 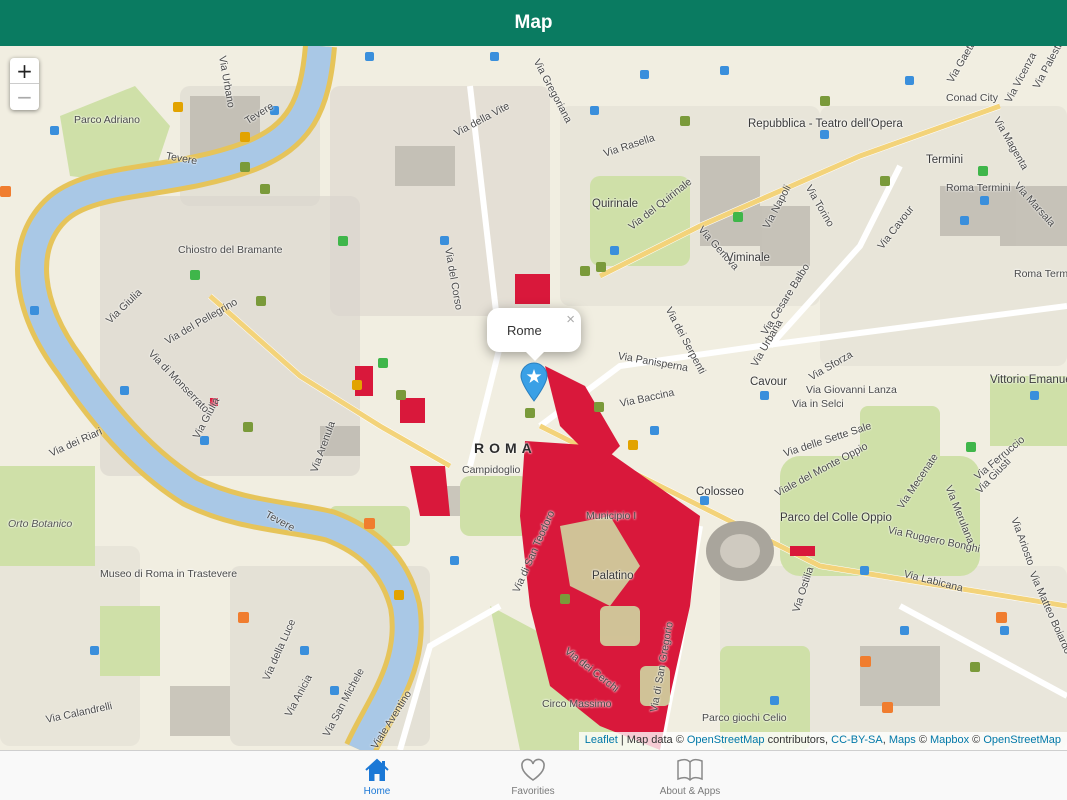 What do you see at coordinates (818, 404) in the screenshot?
I see `label-via-in-selci: Via in Selci` at bounding box center [818, 404].